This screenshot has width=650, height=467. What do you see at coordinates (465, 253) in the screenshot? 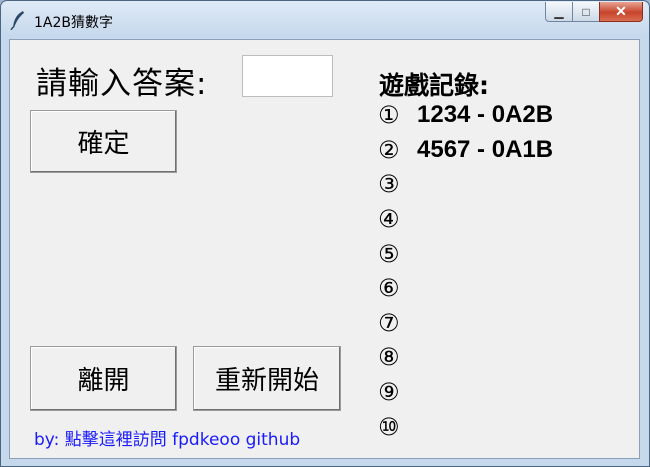
I see `history-row: ⑤` at bounding box center [465, 253].